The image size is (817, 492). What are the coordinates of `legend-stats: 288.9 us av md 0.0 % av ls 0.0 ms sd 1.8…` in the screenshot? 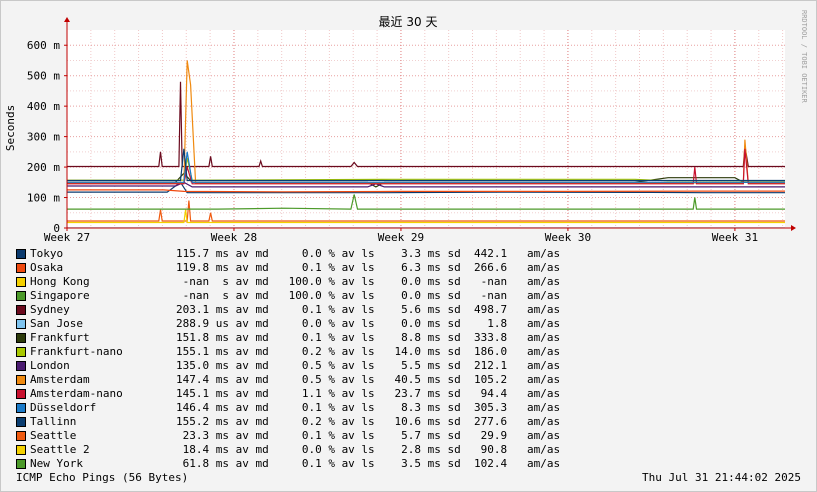 It's located at (368, 323).